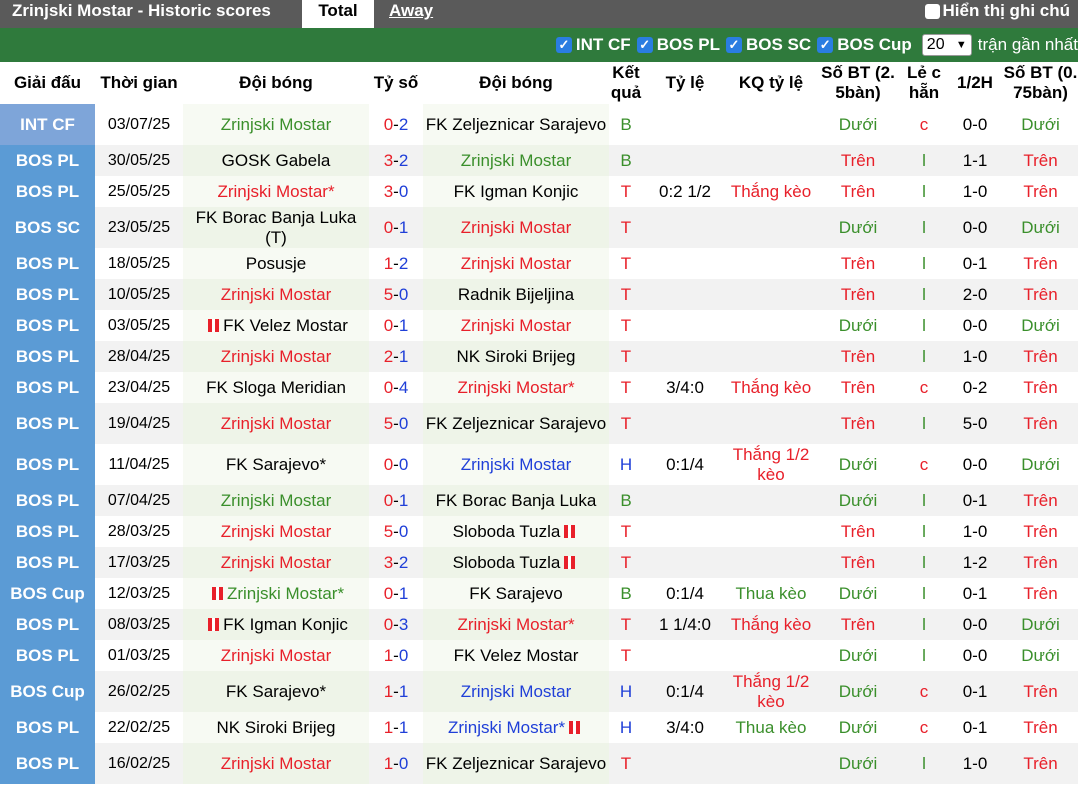 This screenshot has height=800, width=1078. What do you see at coordinates (285, 325) in the screenshot?
I see `home-team-name: FK Velez Mostar` at bounding box center [285, 325].